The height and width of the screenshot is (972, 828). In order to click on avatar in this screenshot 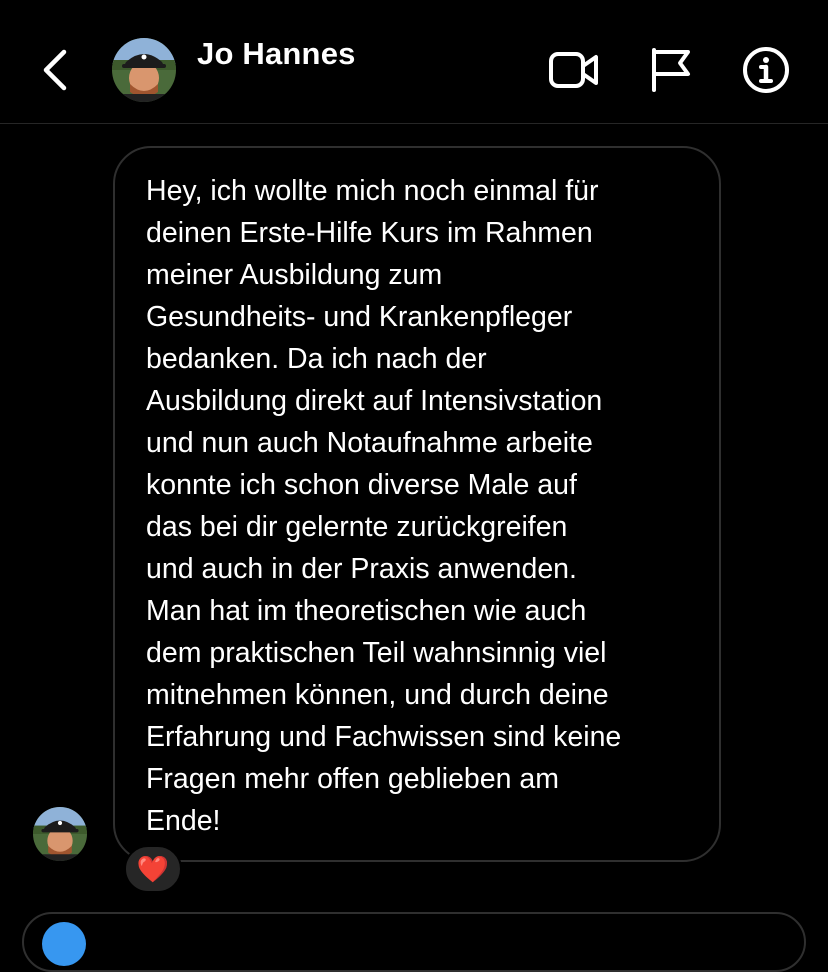, I will do `click(144, 70)`.